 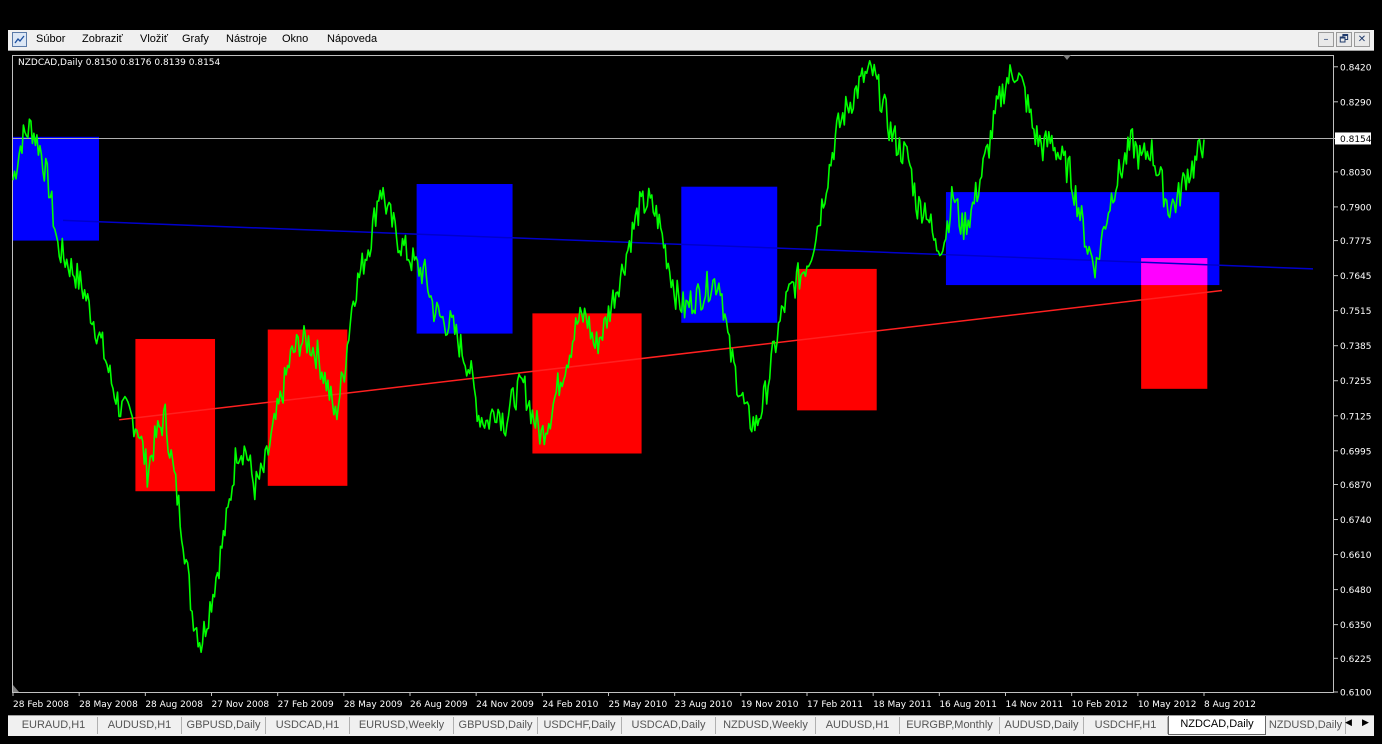 I want to click on chart-tab: USDCAD,Daily, so click(x=669, y=725).